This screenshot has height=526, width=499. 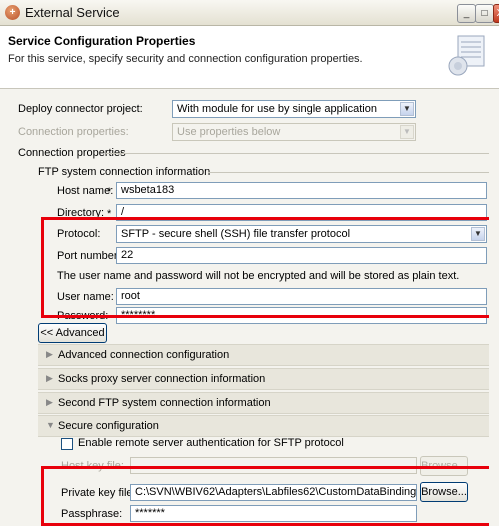 I want to click on section-secure-configuration: ▼ Secure configuration, so click(x=263, y=426).